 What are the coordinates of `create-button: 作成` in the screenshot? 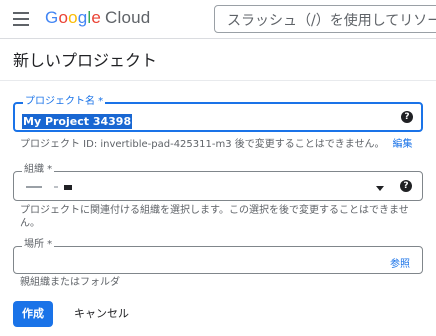 It's located at (33, 314).